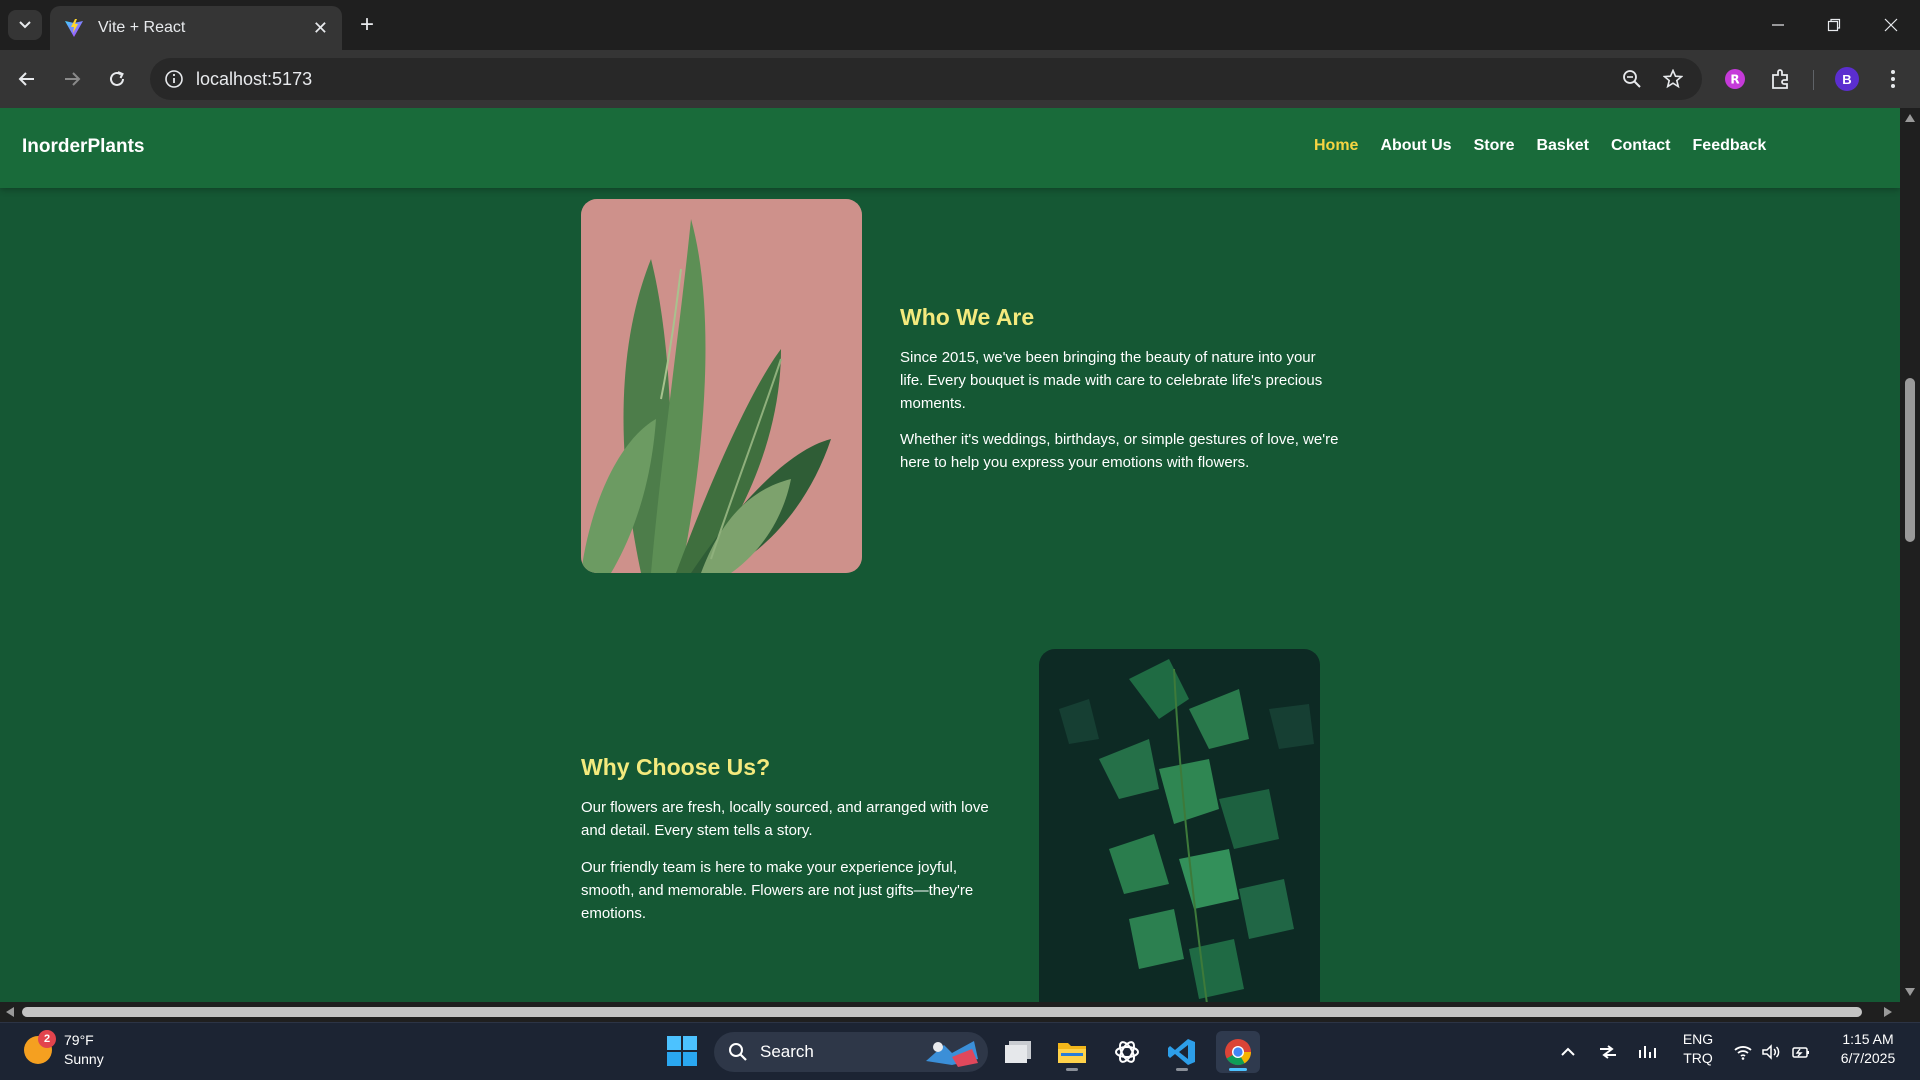 The width and height of the screenshot is (1920, 1080). I want to click on chevron-down-icon, so click(25, 25).